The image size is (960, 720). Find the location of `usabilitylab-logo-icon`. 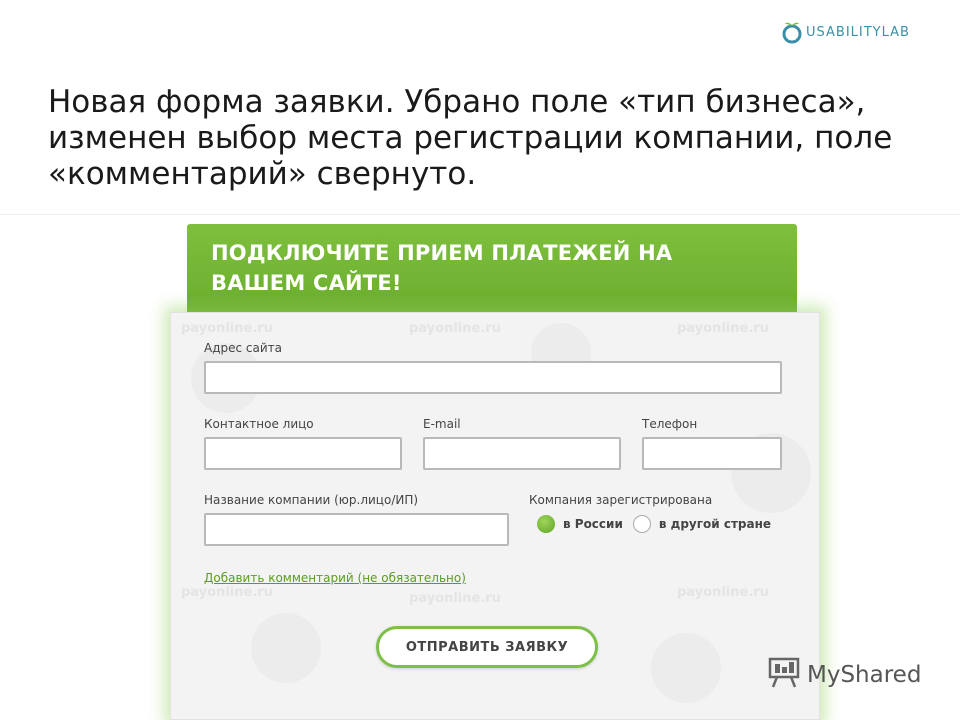

usabilitylab-logo-icon is located at coordinates (792, 32).